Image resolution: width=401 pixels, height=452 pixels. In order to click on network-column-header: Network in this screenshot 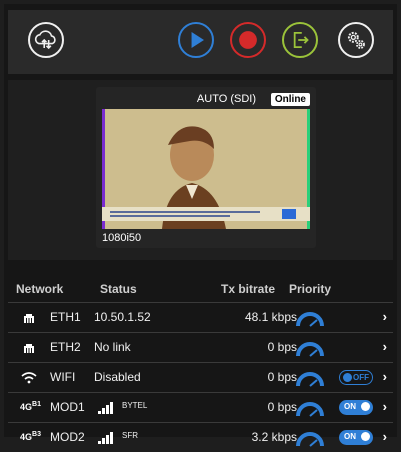, I will do `click(40, 289)`.